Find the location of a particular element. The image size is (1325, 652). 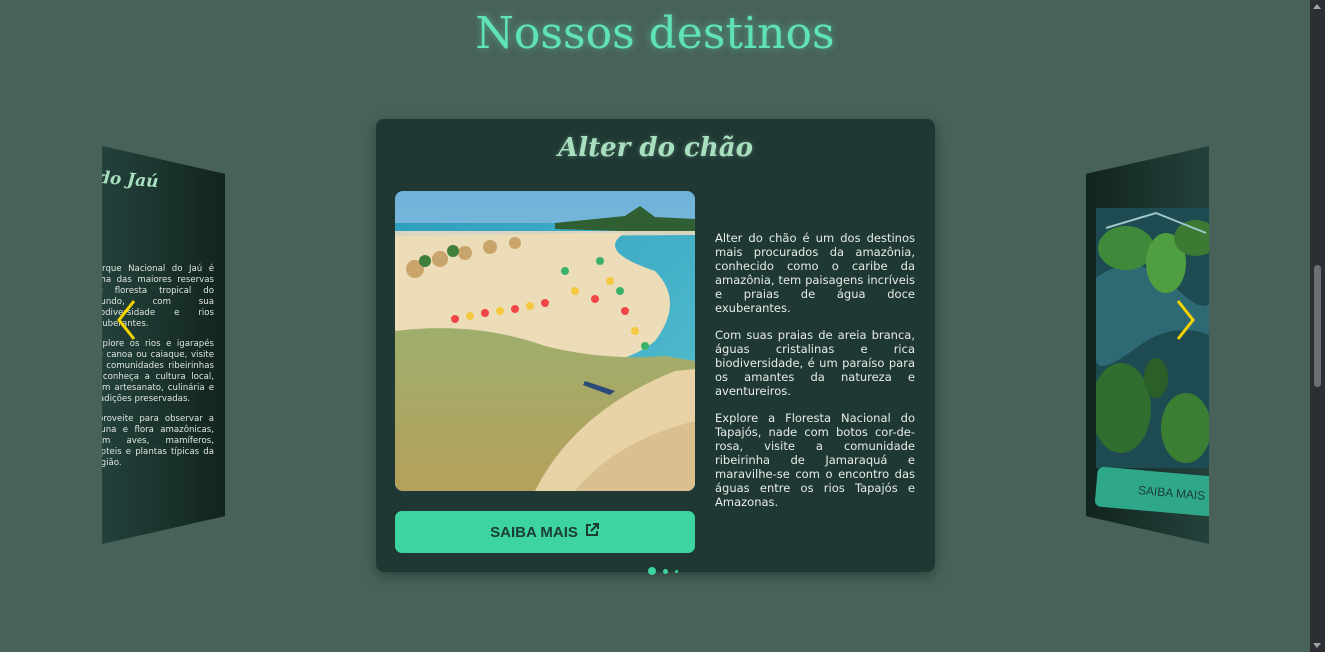

destination-image is located at coordinates (545, 341).